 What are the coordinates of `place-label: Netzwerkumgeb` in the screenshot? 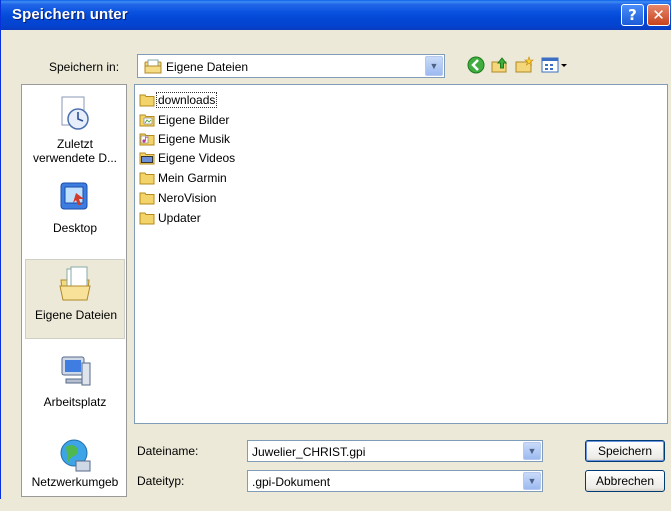 It's located at (75, 482).